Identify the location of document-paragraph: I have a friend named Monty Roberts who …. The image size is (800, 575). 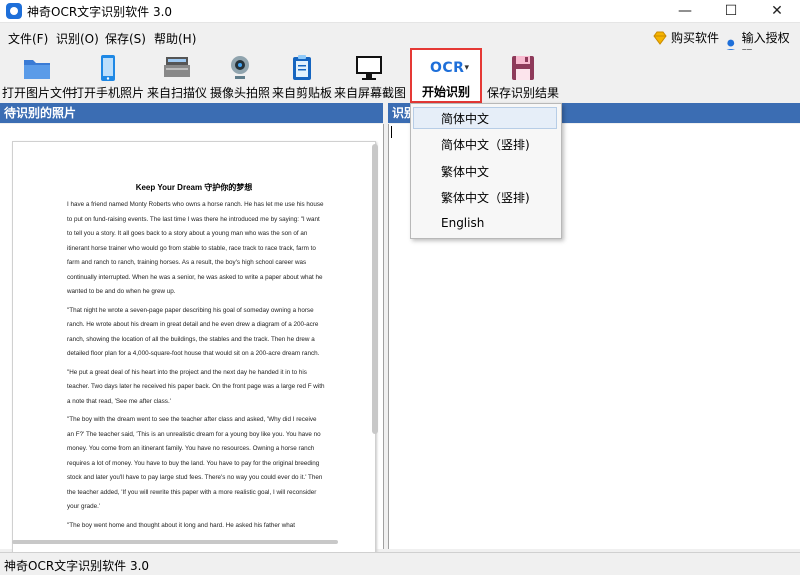
(195, 248).